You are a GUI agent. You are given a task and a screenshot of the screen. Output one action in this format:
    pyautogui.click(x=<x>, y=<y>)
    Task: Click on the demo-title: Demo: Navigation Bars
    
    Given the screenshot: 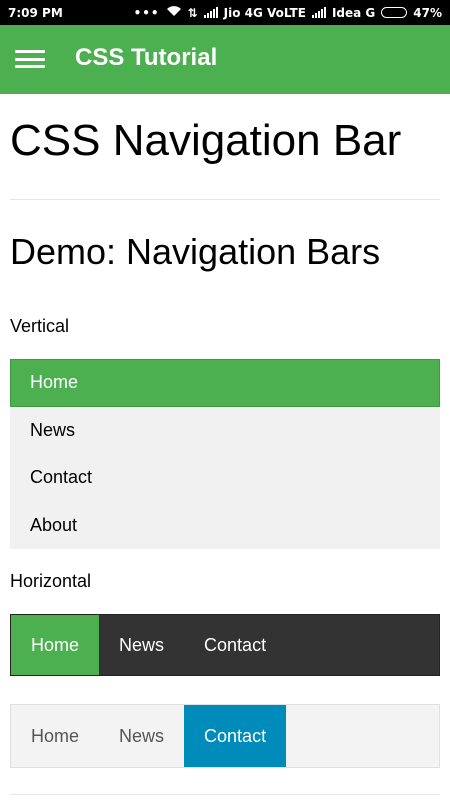 What is the action you would take?
    pyautogui.click(x=195, y=251)
    